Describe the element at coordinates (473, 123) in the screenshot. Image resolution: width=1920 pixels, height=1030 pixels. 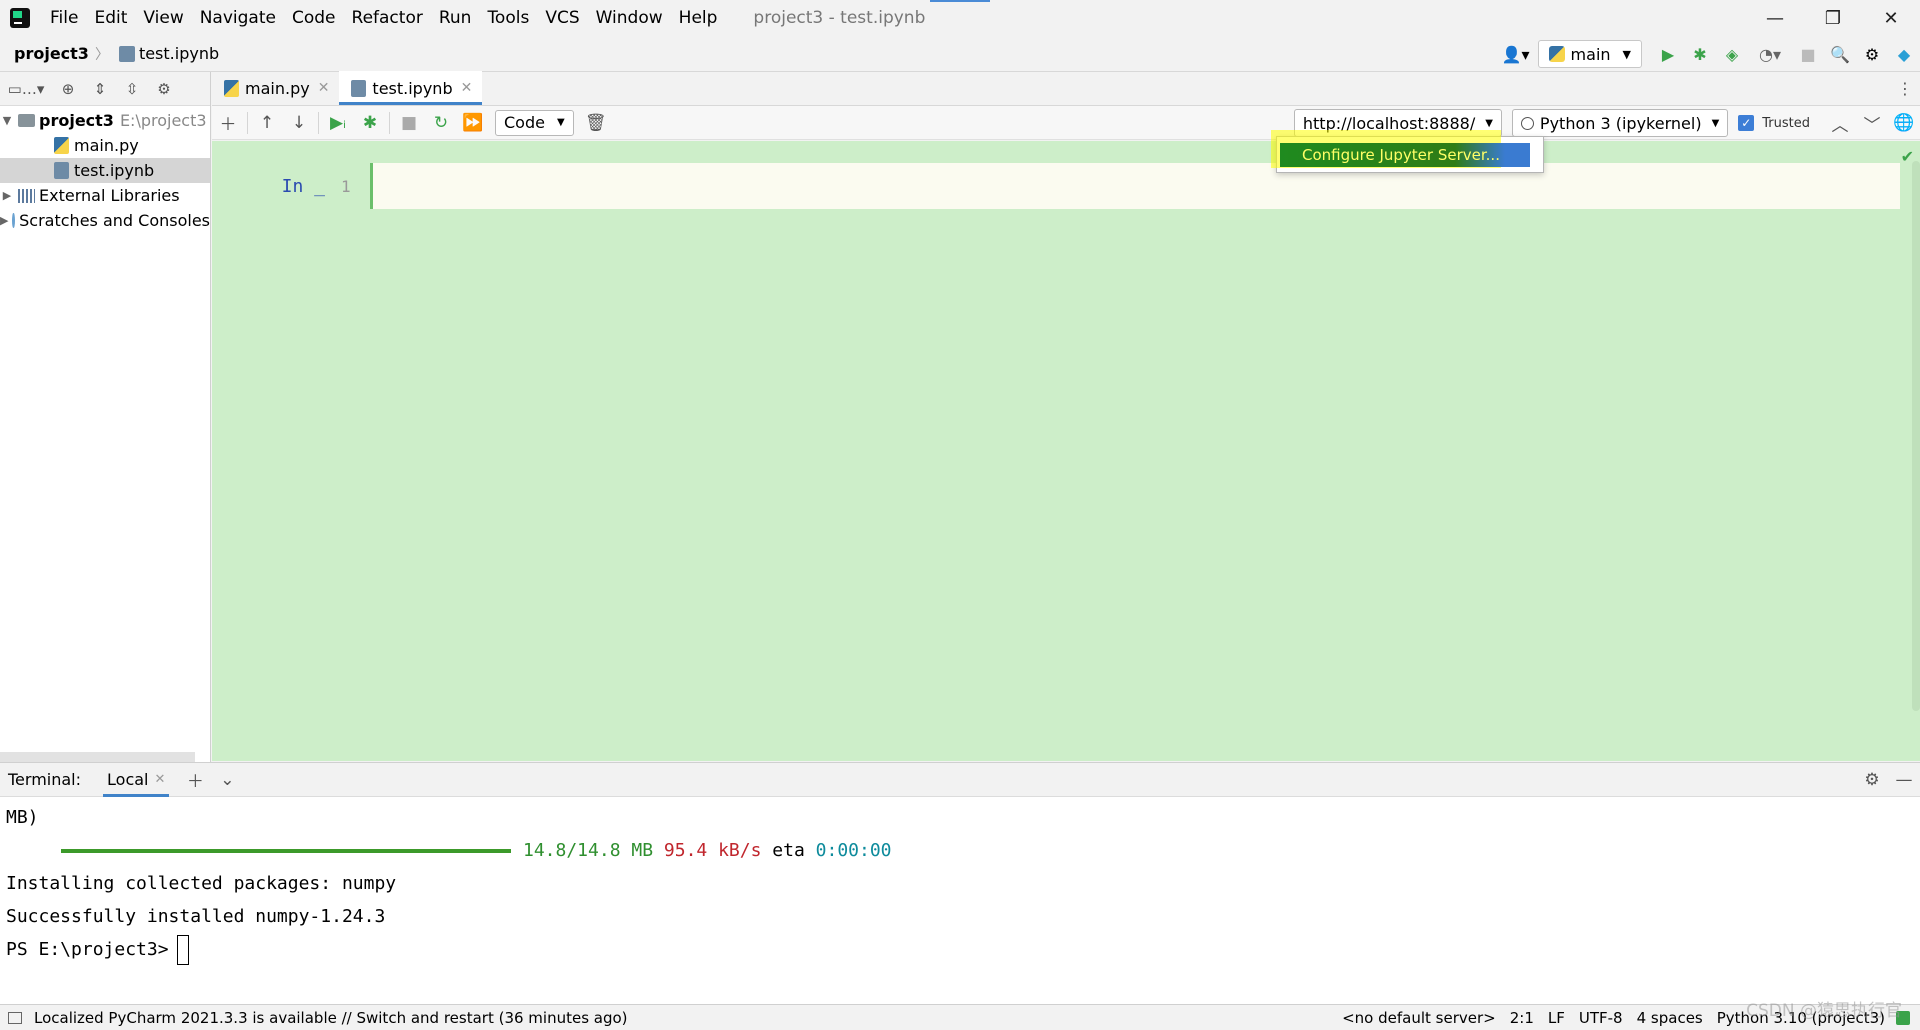
I see `run-all-icon: ⏩` at that location.